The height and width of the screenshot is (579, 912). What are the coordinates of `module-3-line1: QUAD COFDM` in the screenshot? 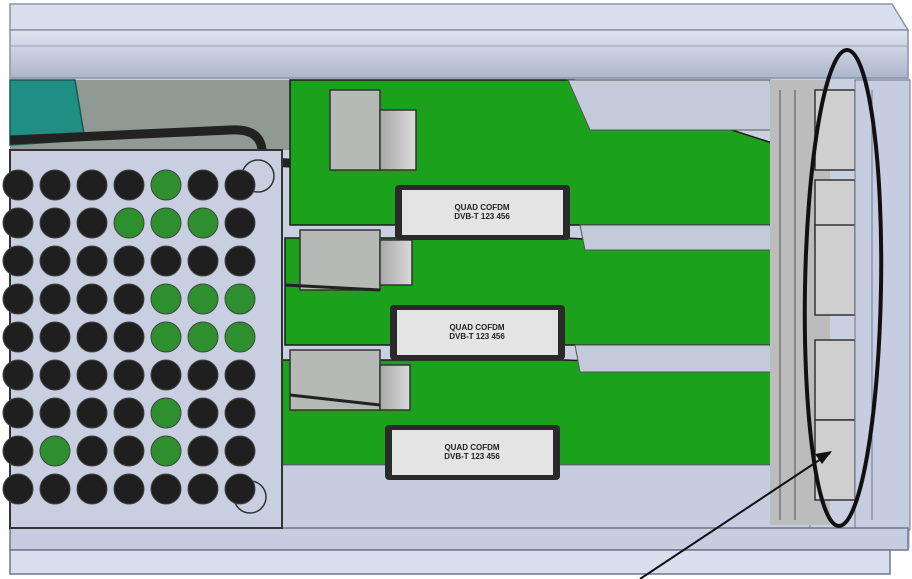 It's located at (472, 447).